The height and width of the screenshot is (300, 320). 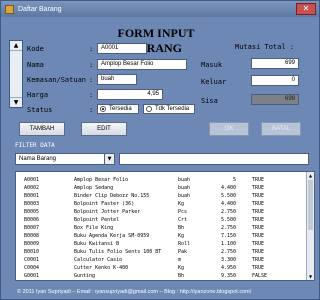 What do you see at coordinates (142, 64) in the screenshot?
I see `nama-field: Amplop Besar Folio` at bounding box center [142, 64].